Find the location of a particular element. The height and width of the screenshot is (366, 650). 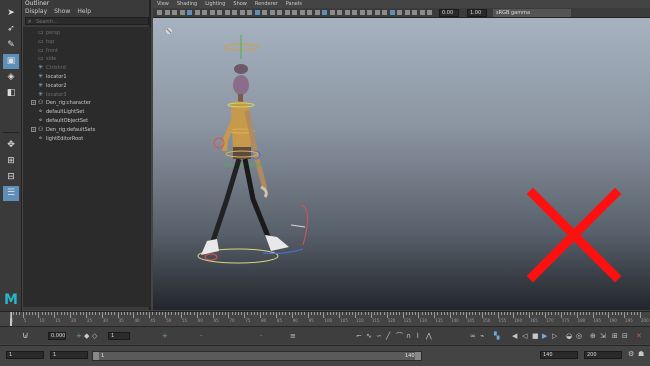

outliner-layout-icon: ☰ is located at coordinates (11, 193).